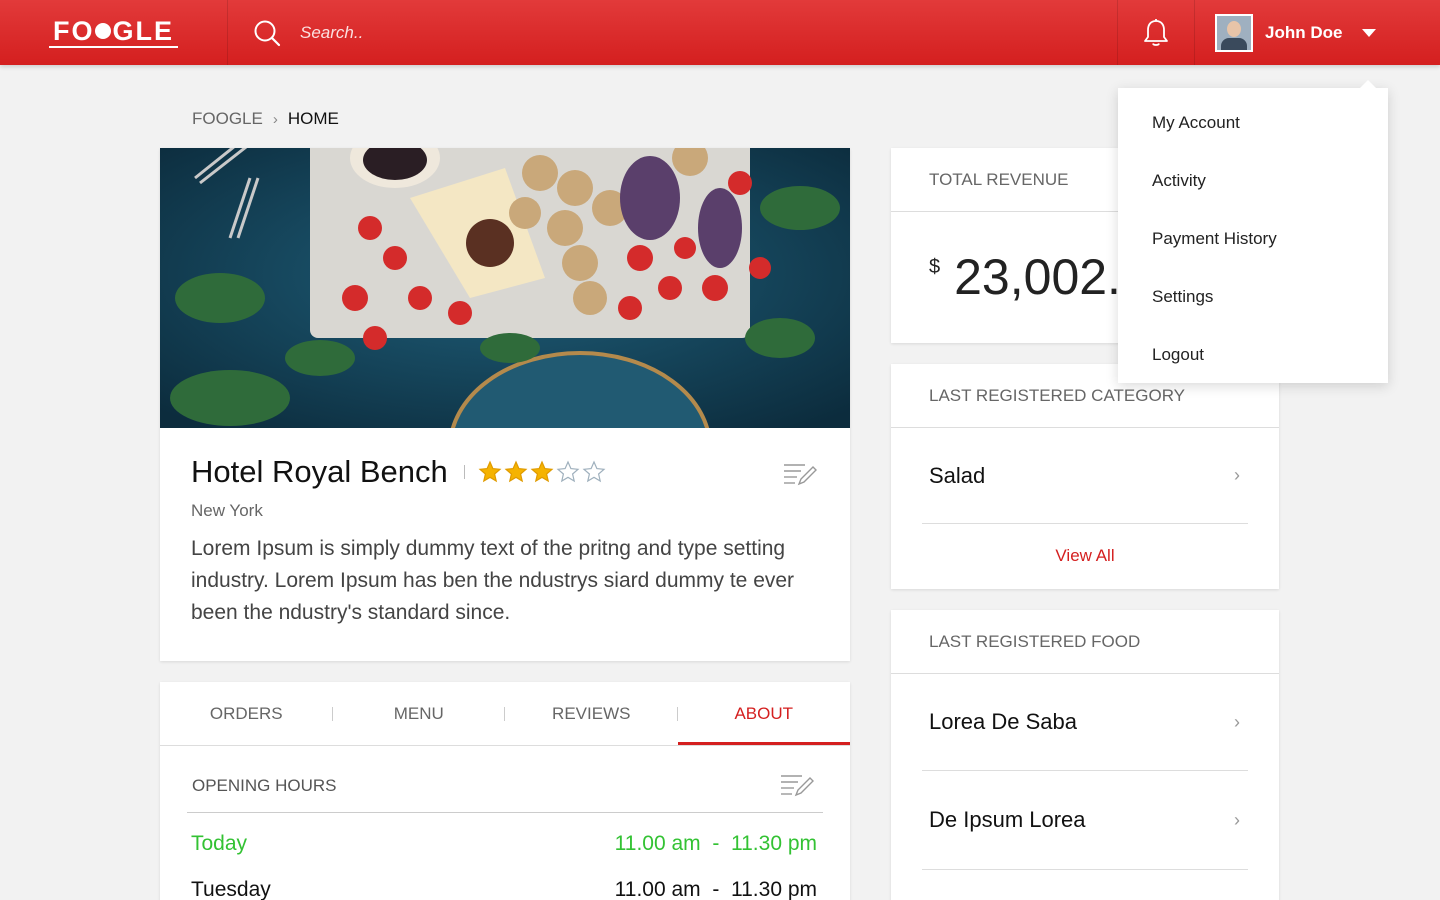 This screenshot has height=900, width=1440. I want to click on star-rating, so click(543, 472).